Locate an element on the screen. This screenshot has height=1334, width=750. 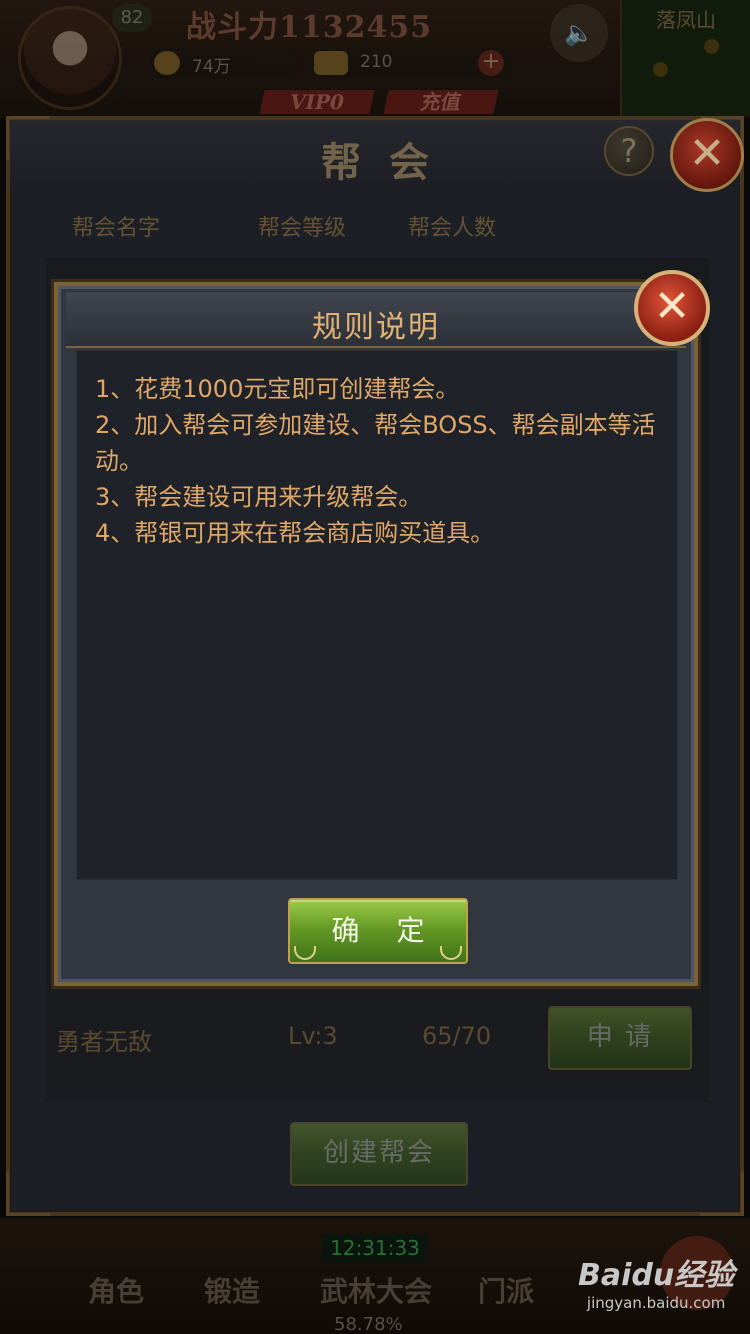
confirm-button: 确 定 is located at coordinates (378, 931).